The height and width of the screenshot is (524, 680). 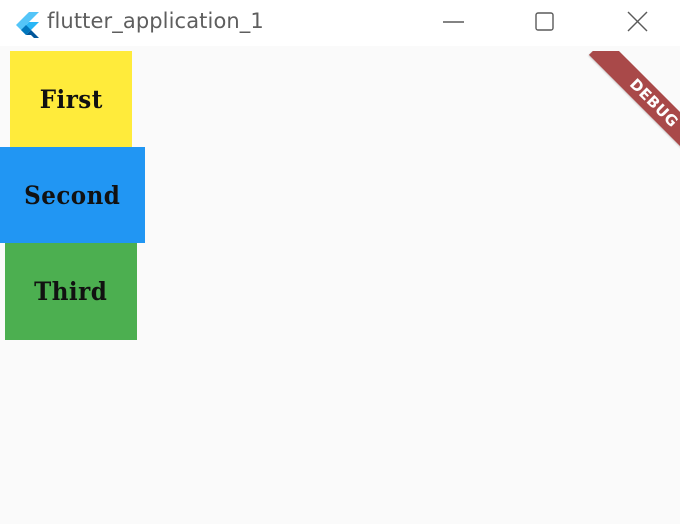 I want to click on close-button, so click(x=637, y=23).